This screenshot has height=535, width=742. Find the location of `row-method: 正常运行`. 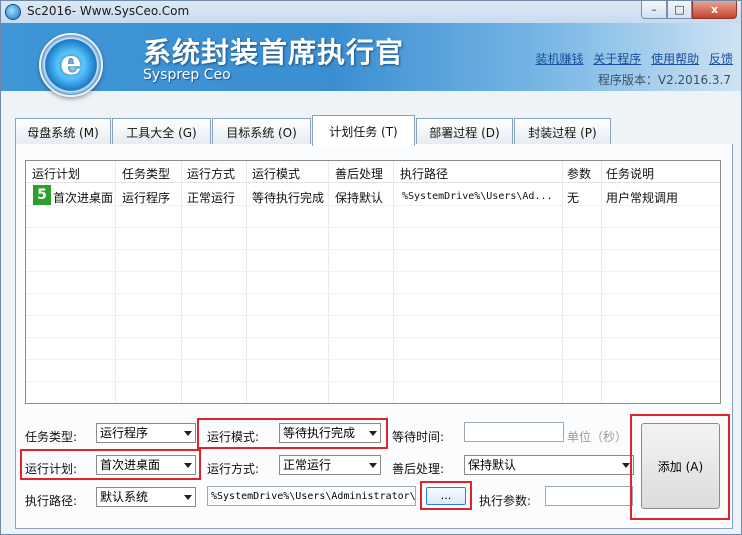

row-method: 正常运行 is located at coordinates (211, 198).